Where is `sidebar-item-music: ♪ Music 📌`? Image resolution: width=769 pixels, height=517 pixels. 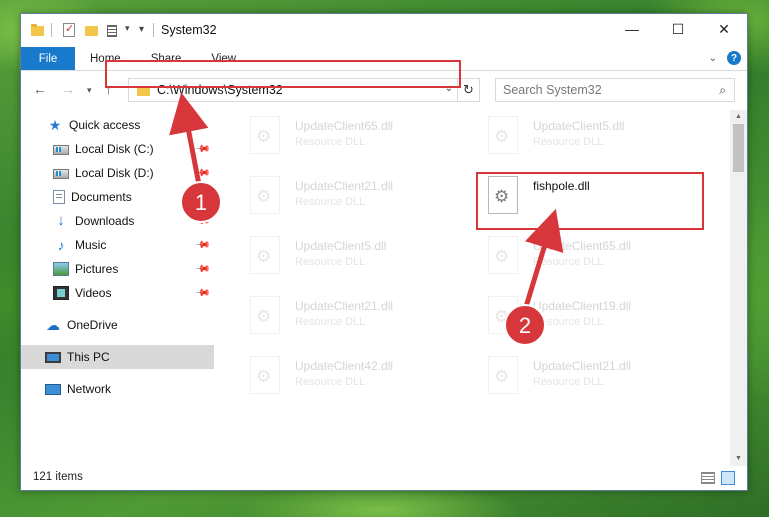 sidebar-item-music: ♪ Music 📌 is located at coordinates (117, 245).